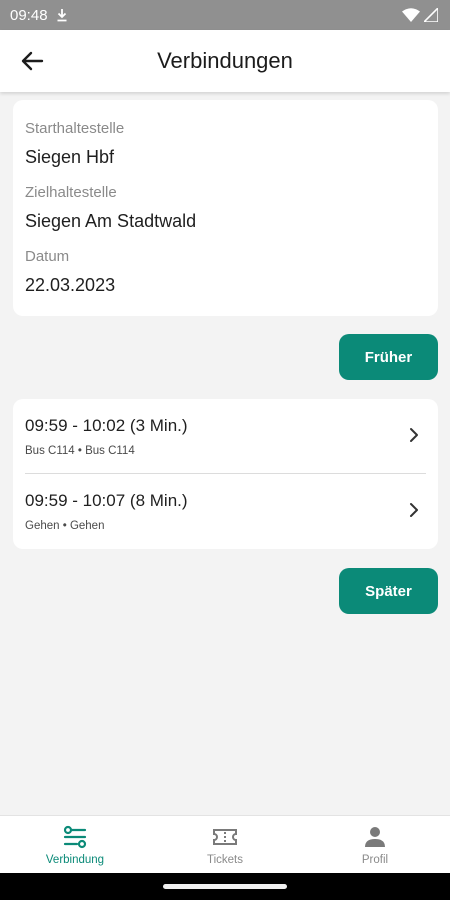  I want to click on page-title: Verbindungen, so click(225, 60).